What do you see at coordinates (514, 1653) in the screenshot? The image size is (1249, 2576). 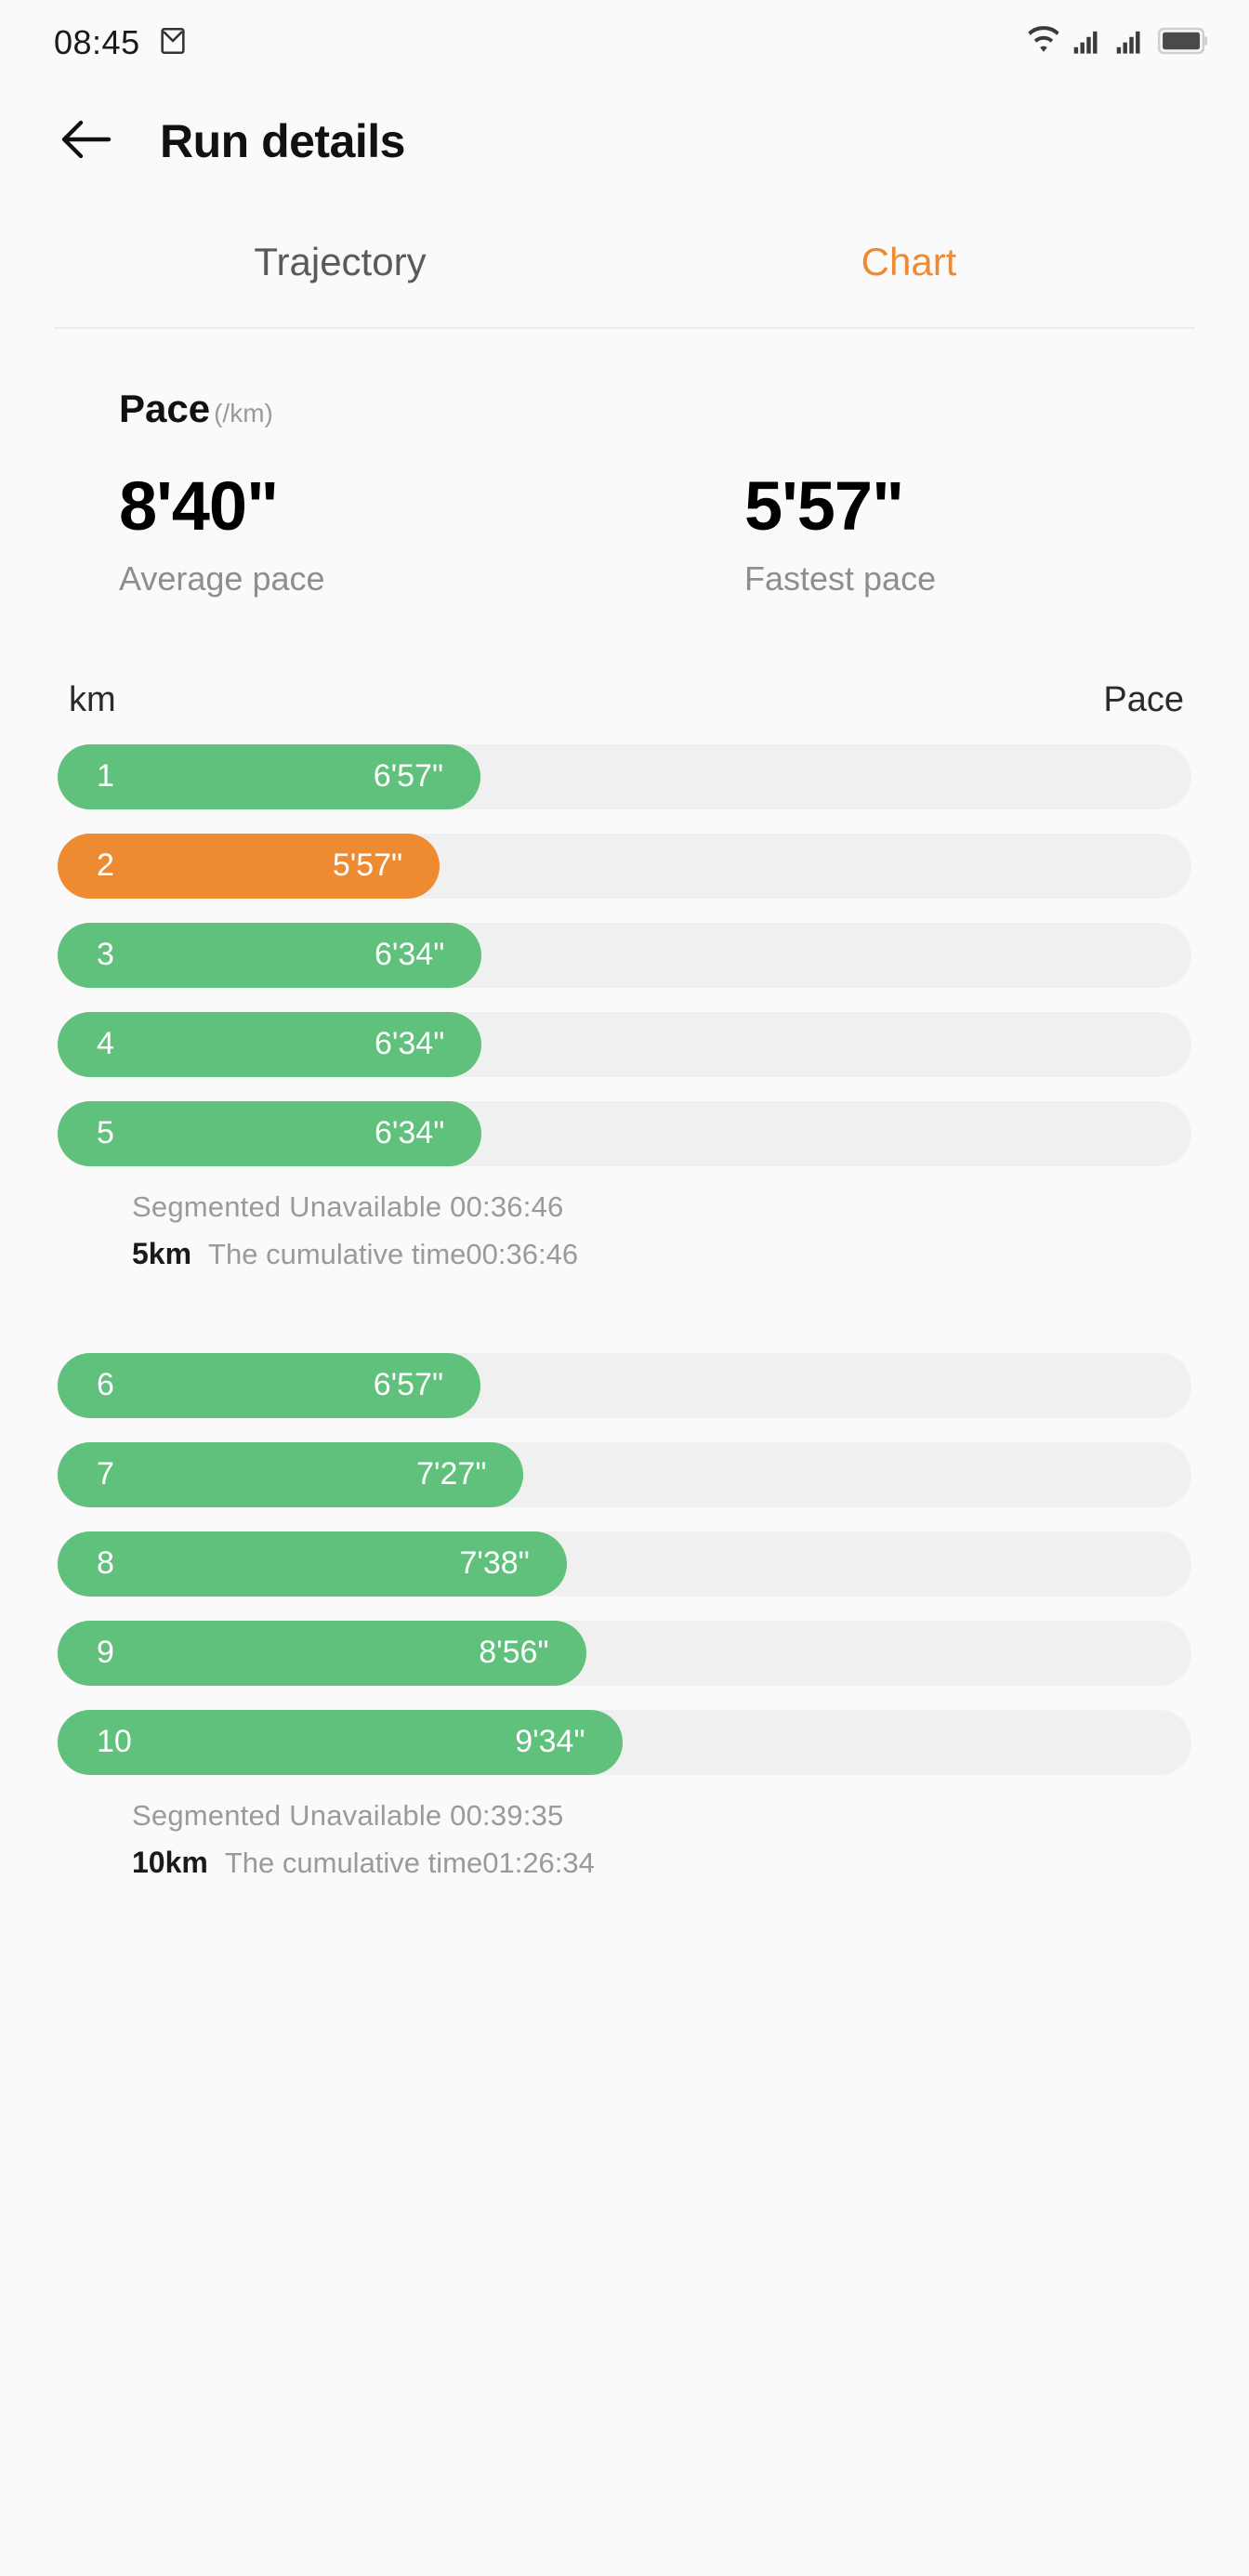 I see `row-pace-label: 8'56"` at bounding box center [514, 1653].